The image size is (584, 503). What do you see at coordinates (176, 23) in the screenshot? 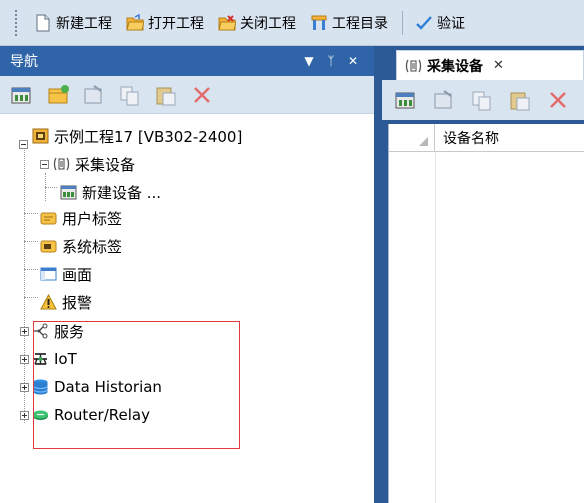
I see `open-project-label: 打开工程` at bounding box center [176, 23].